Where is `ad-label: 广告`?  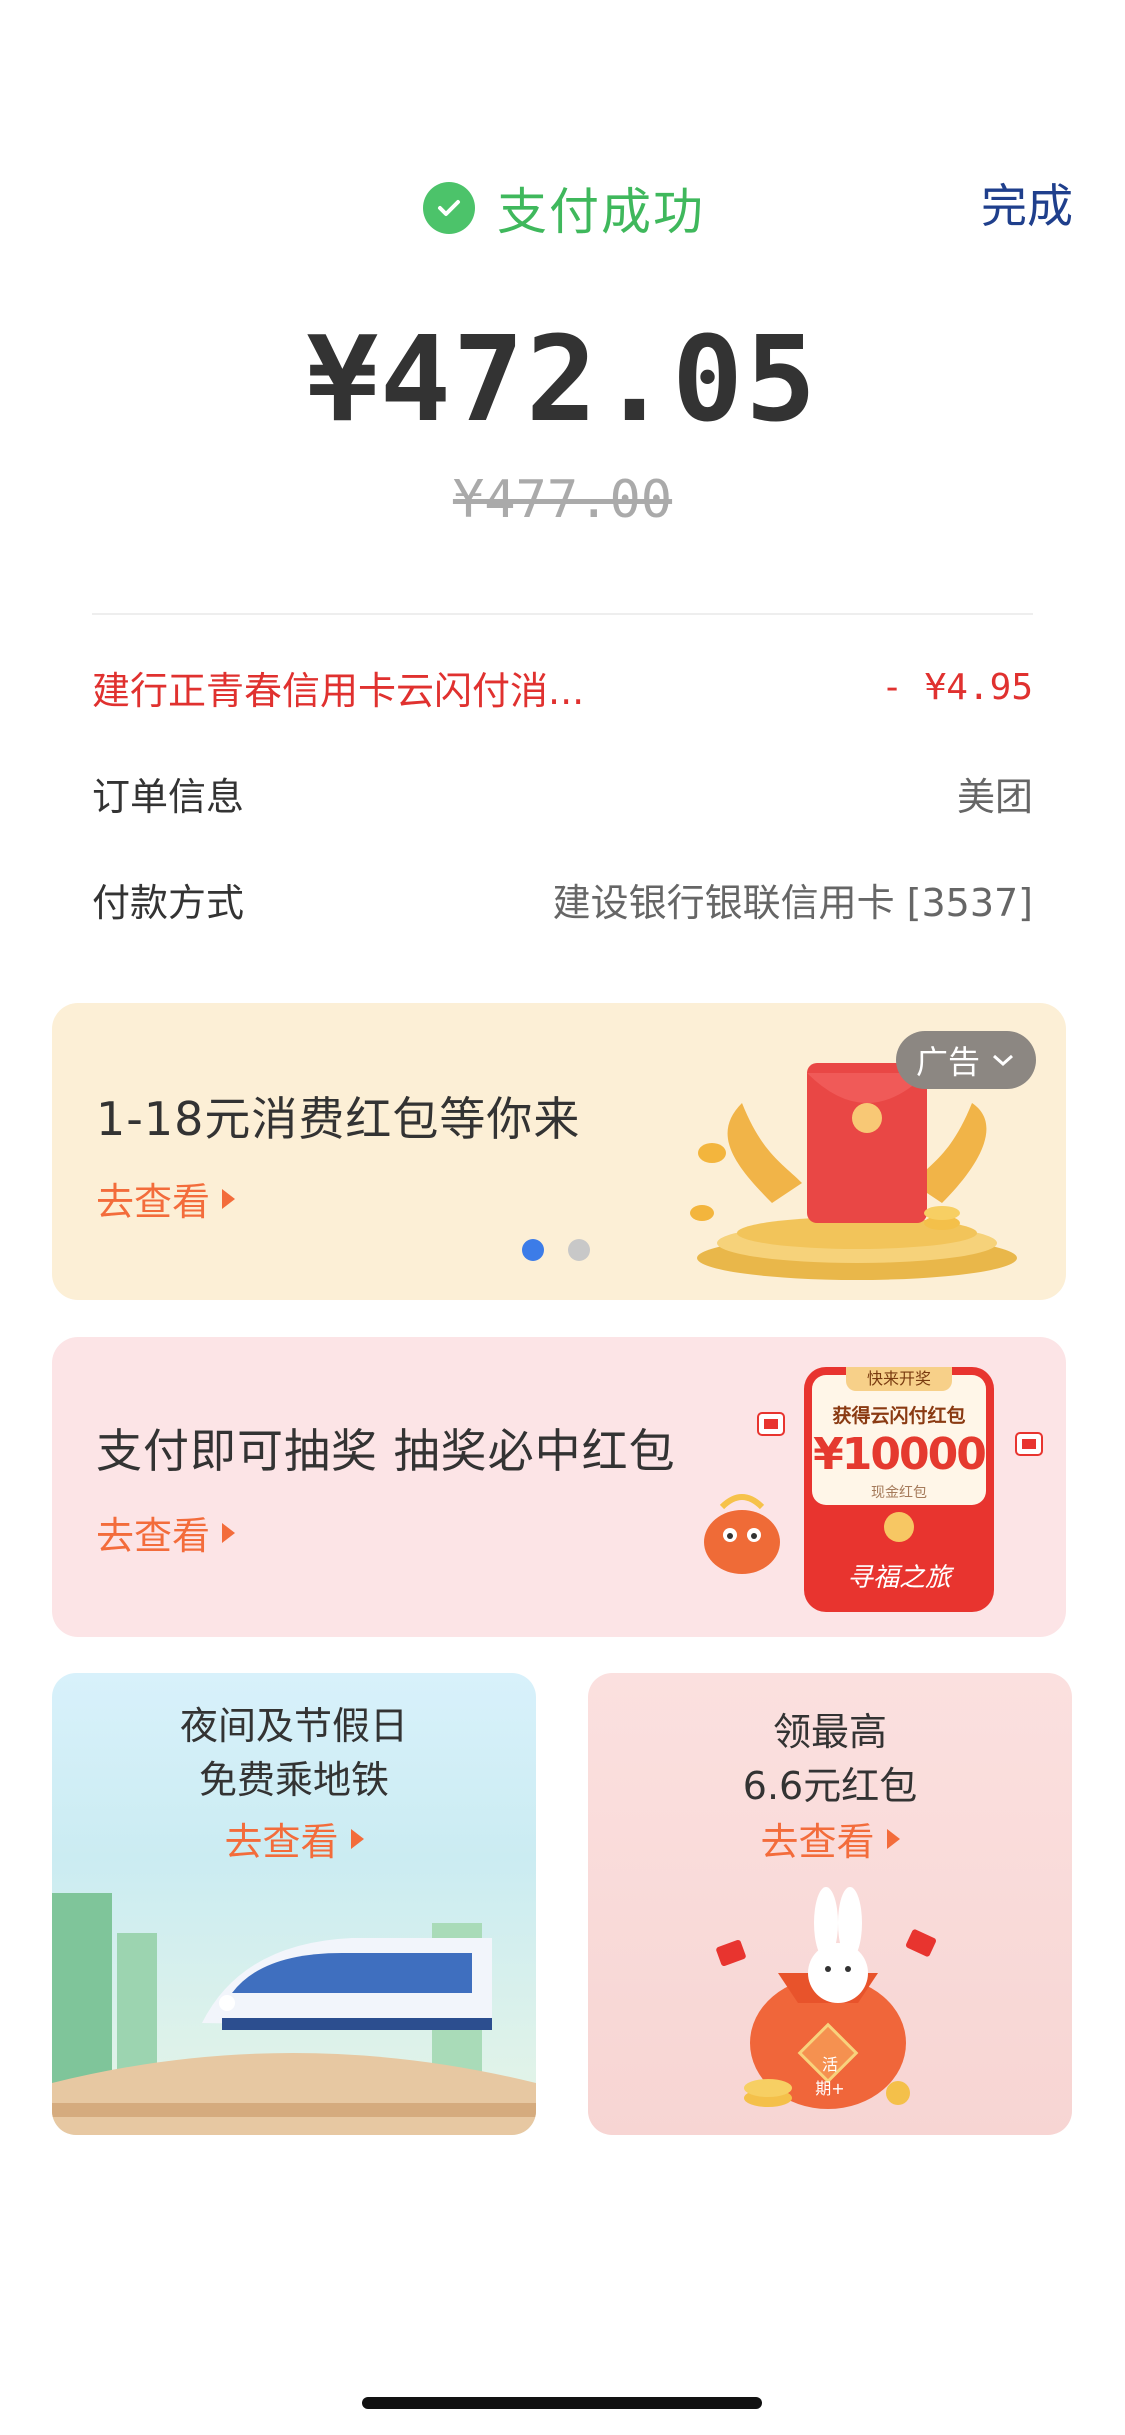 ad-label: 广告 is located at coordinates (947, 1062).